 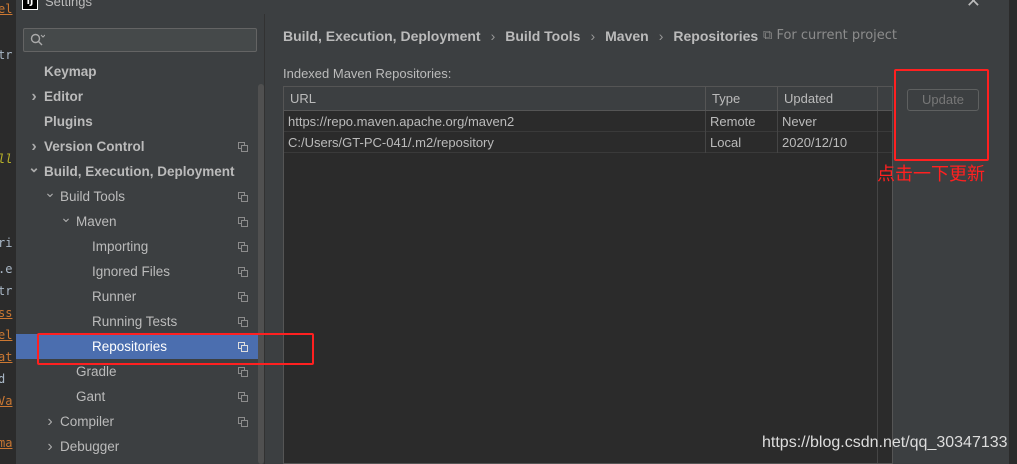 What do you see at coordinates (6, 401) in the screenshot?
I see `editor-code-fragment: Va` at bounding box center [6, 401].